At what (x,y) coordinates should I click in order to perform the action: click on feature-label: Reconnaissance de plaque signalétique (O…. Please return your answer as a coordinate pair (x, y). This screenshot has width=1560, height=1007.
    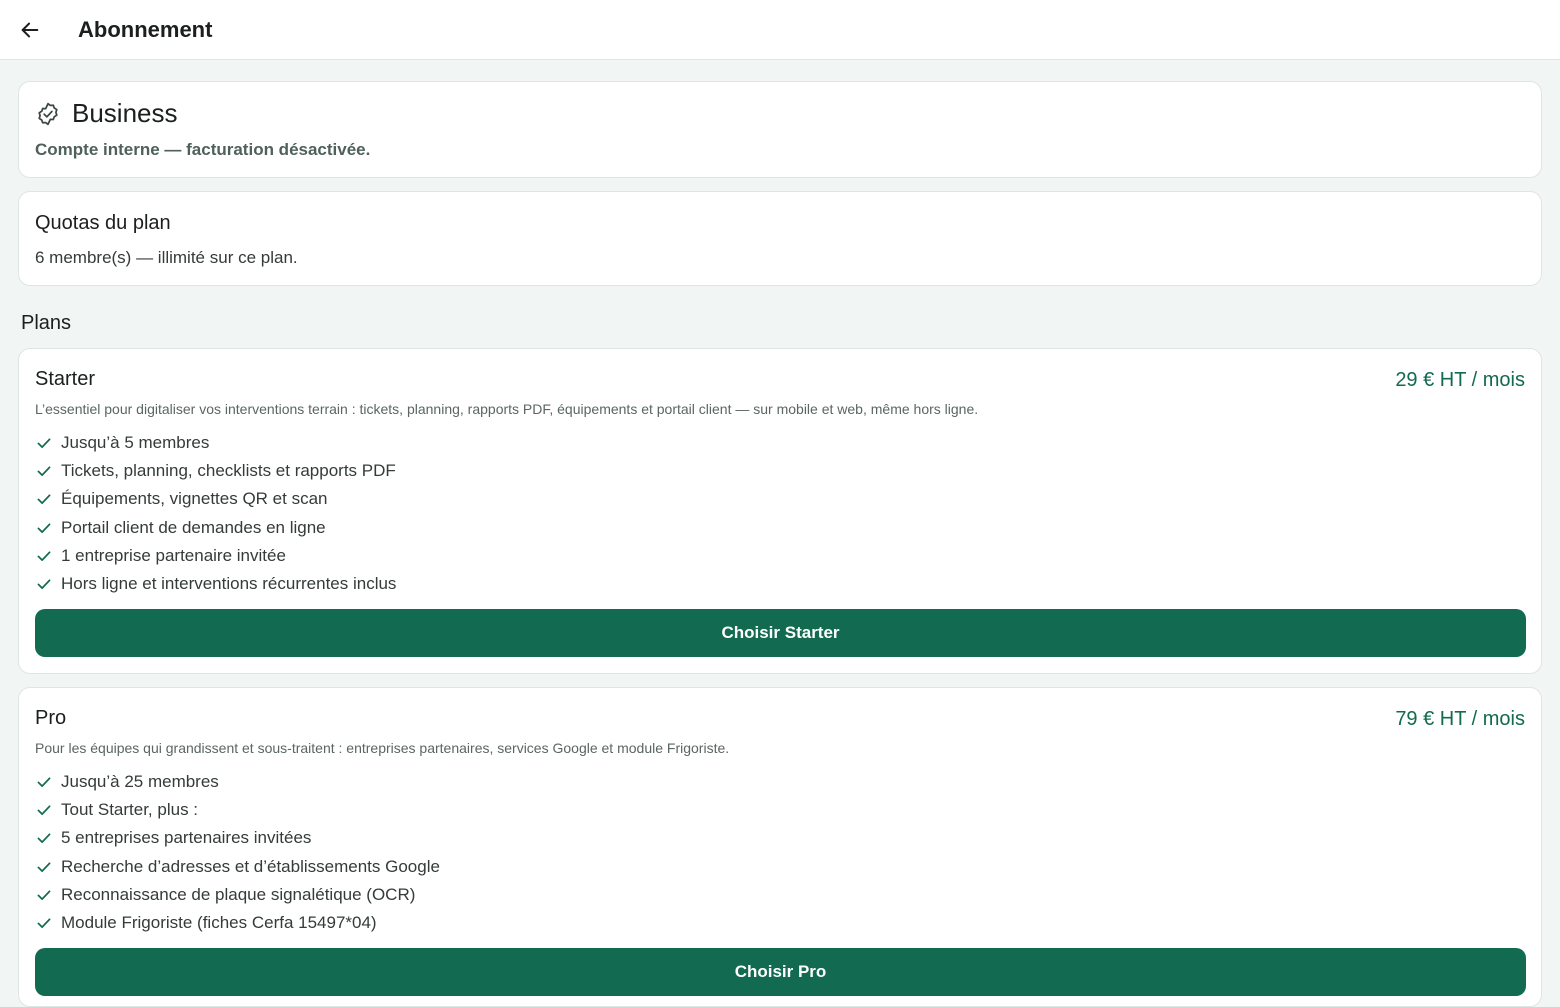
    Looking at the image, I should click on (238, 894).